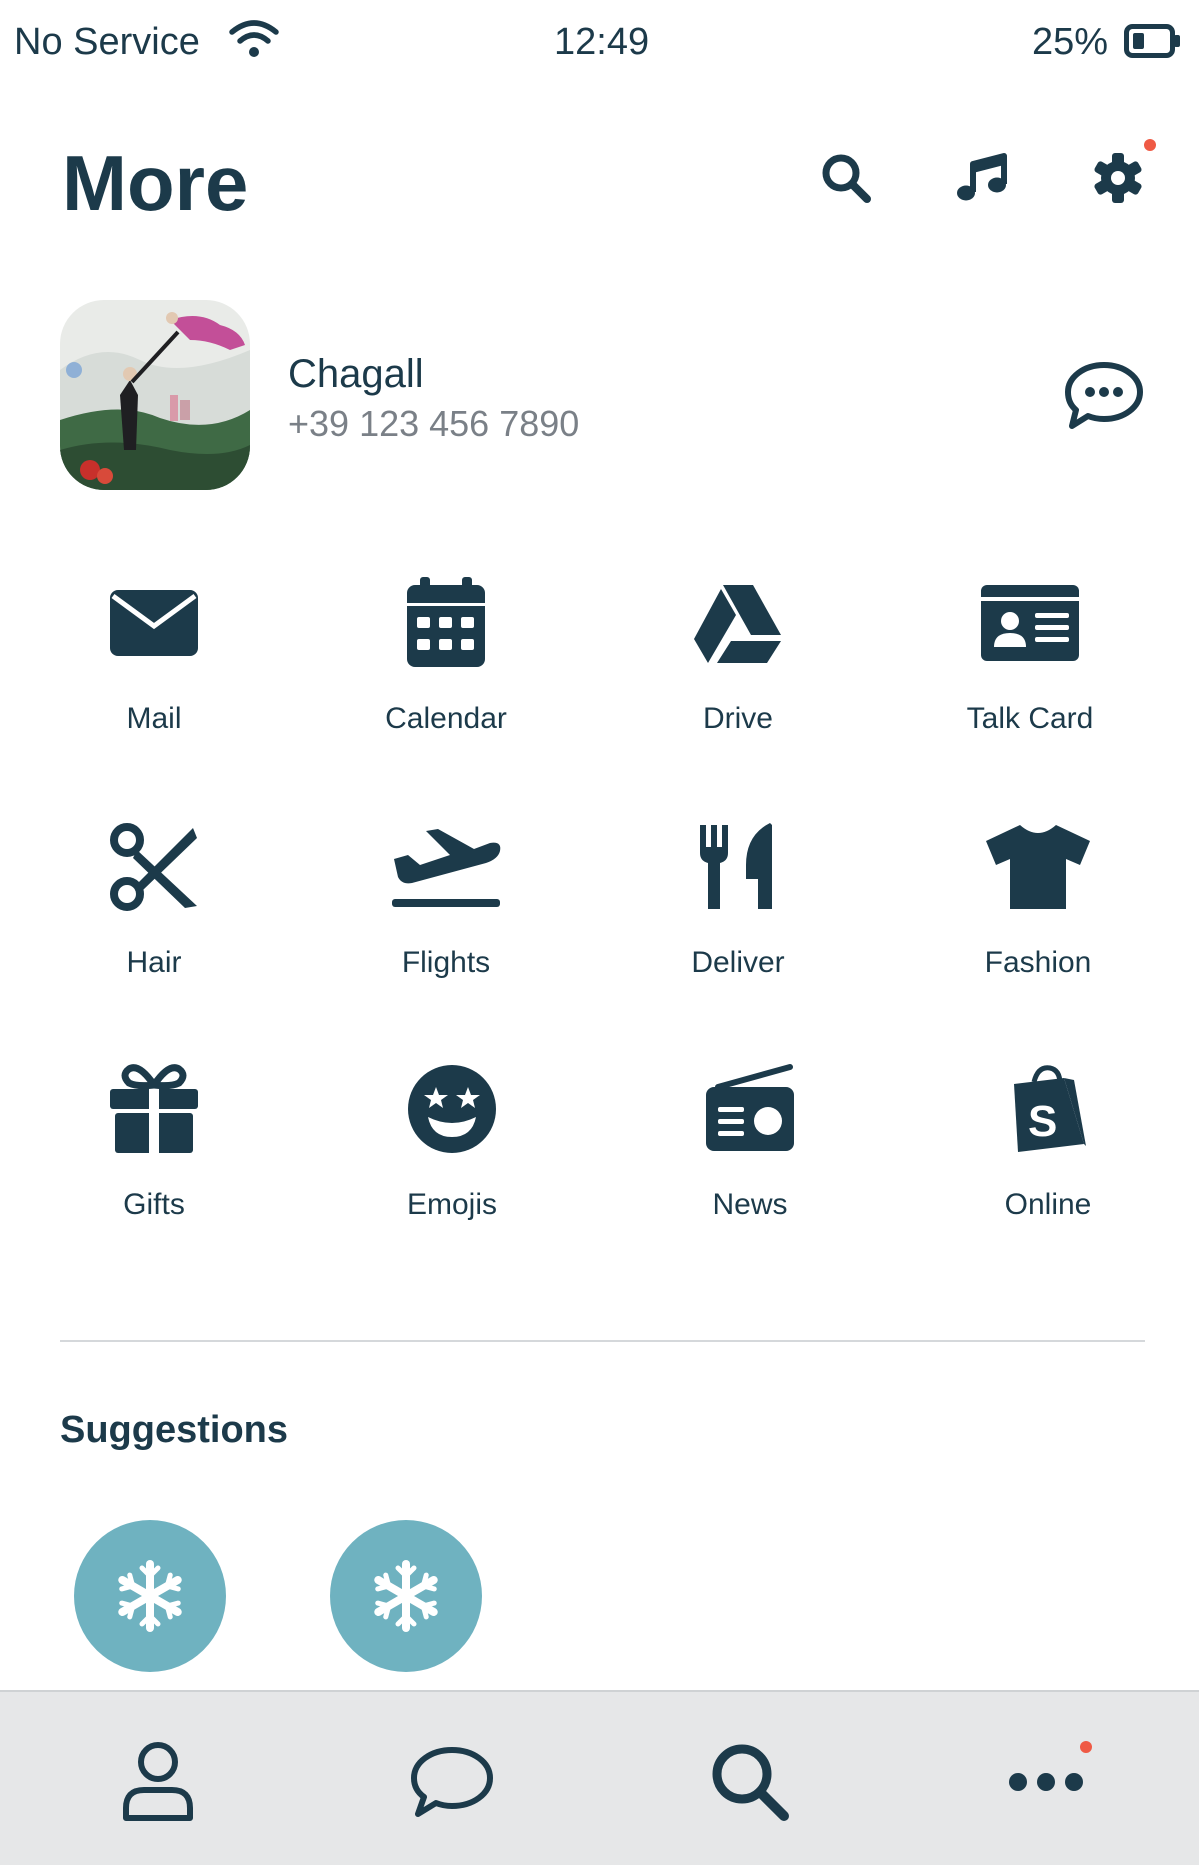  Describe the element at coordinates (174, 1430) in the screenshot. I see `suggestions-title: Suggestions` at that location.